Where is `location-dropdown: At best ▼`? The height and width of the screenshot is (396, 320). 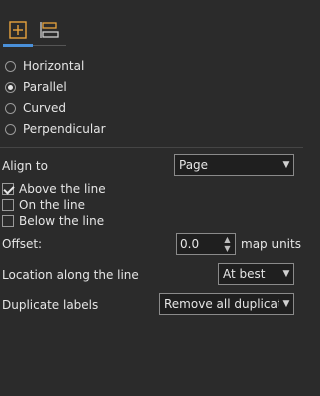 location-dropdown: At best ▼ is located at coordinates (256, 274).